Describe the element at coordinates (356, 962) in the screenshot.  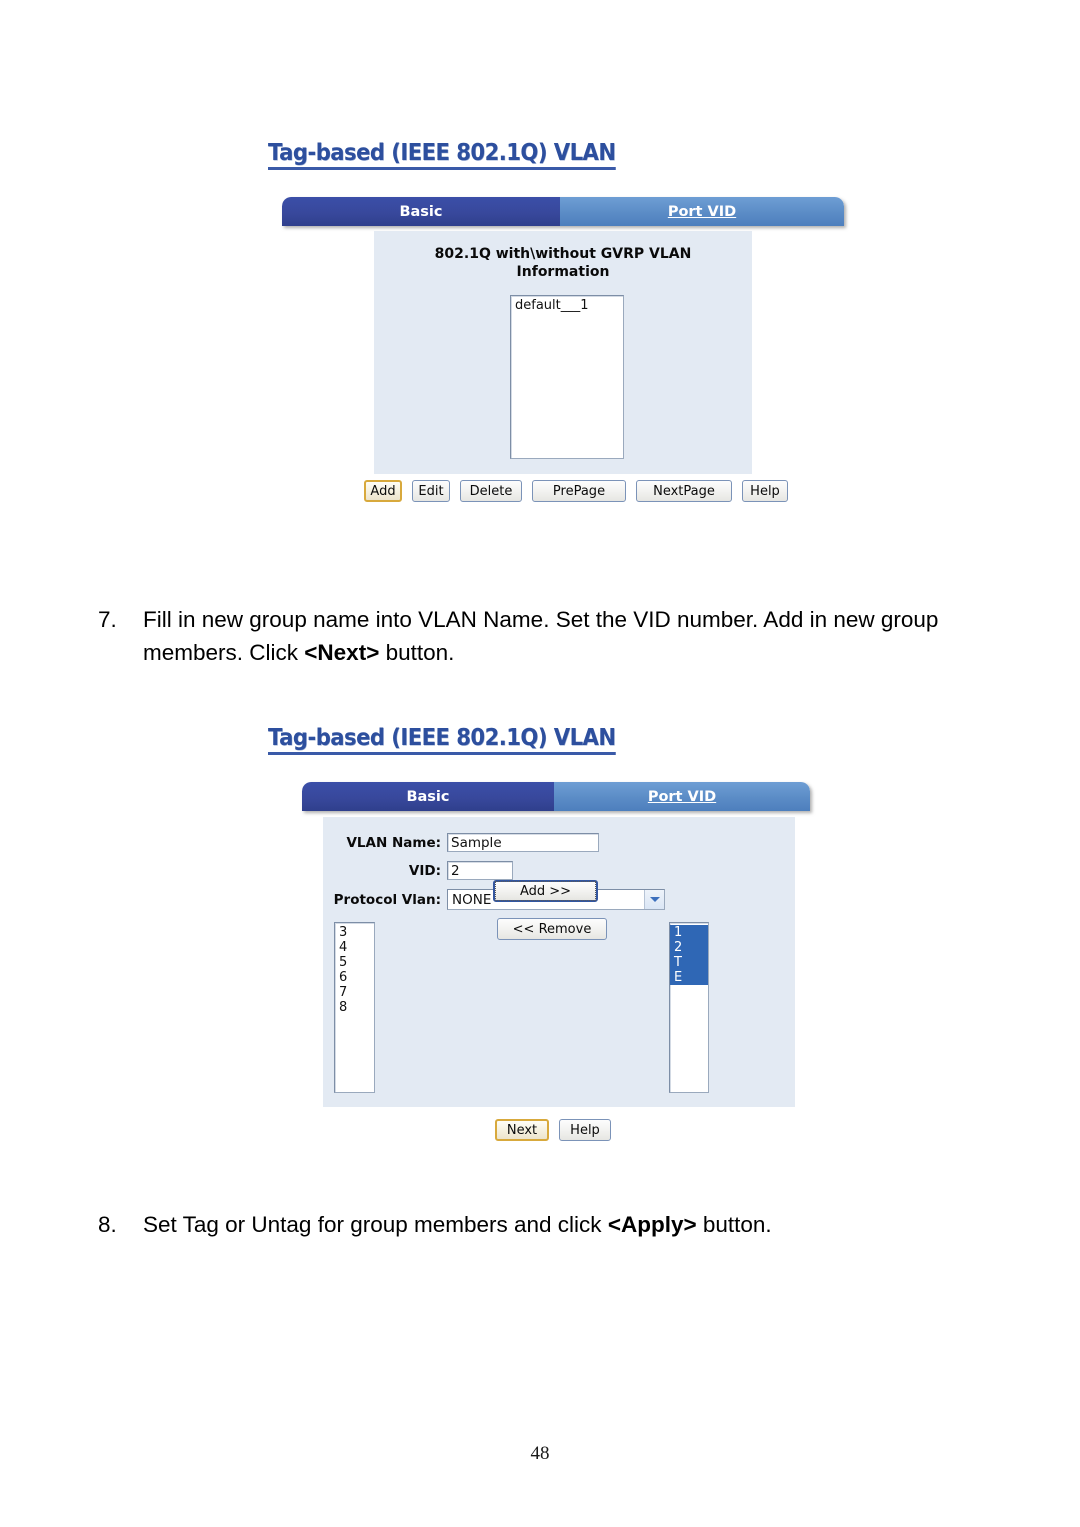
I see `list-item: 5` at that location.